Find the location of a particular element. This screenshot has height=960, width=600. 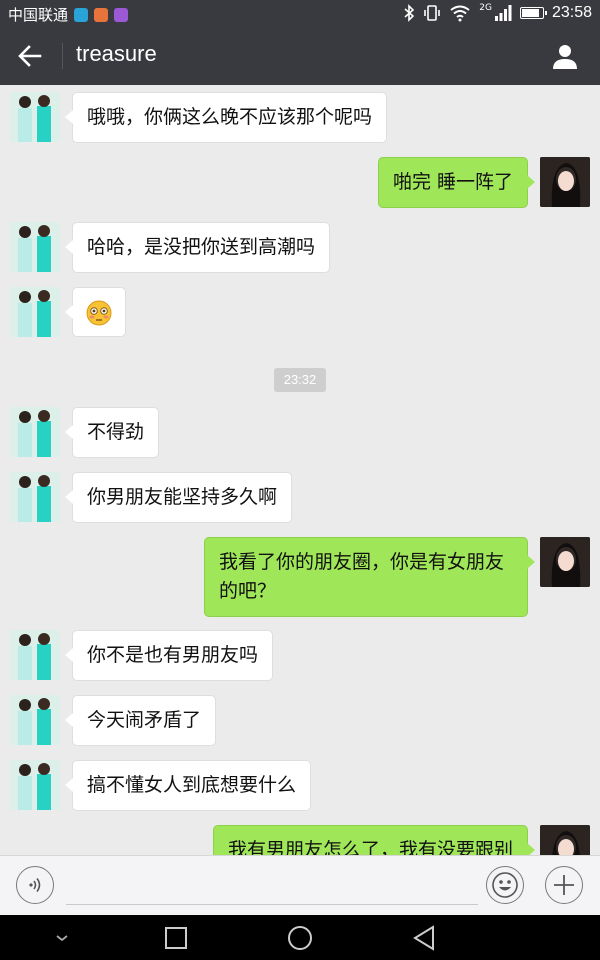

message-row: 我看了你的朋友圈，你是有女朋友 的吧？ is located at coordinates (300, 577).